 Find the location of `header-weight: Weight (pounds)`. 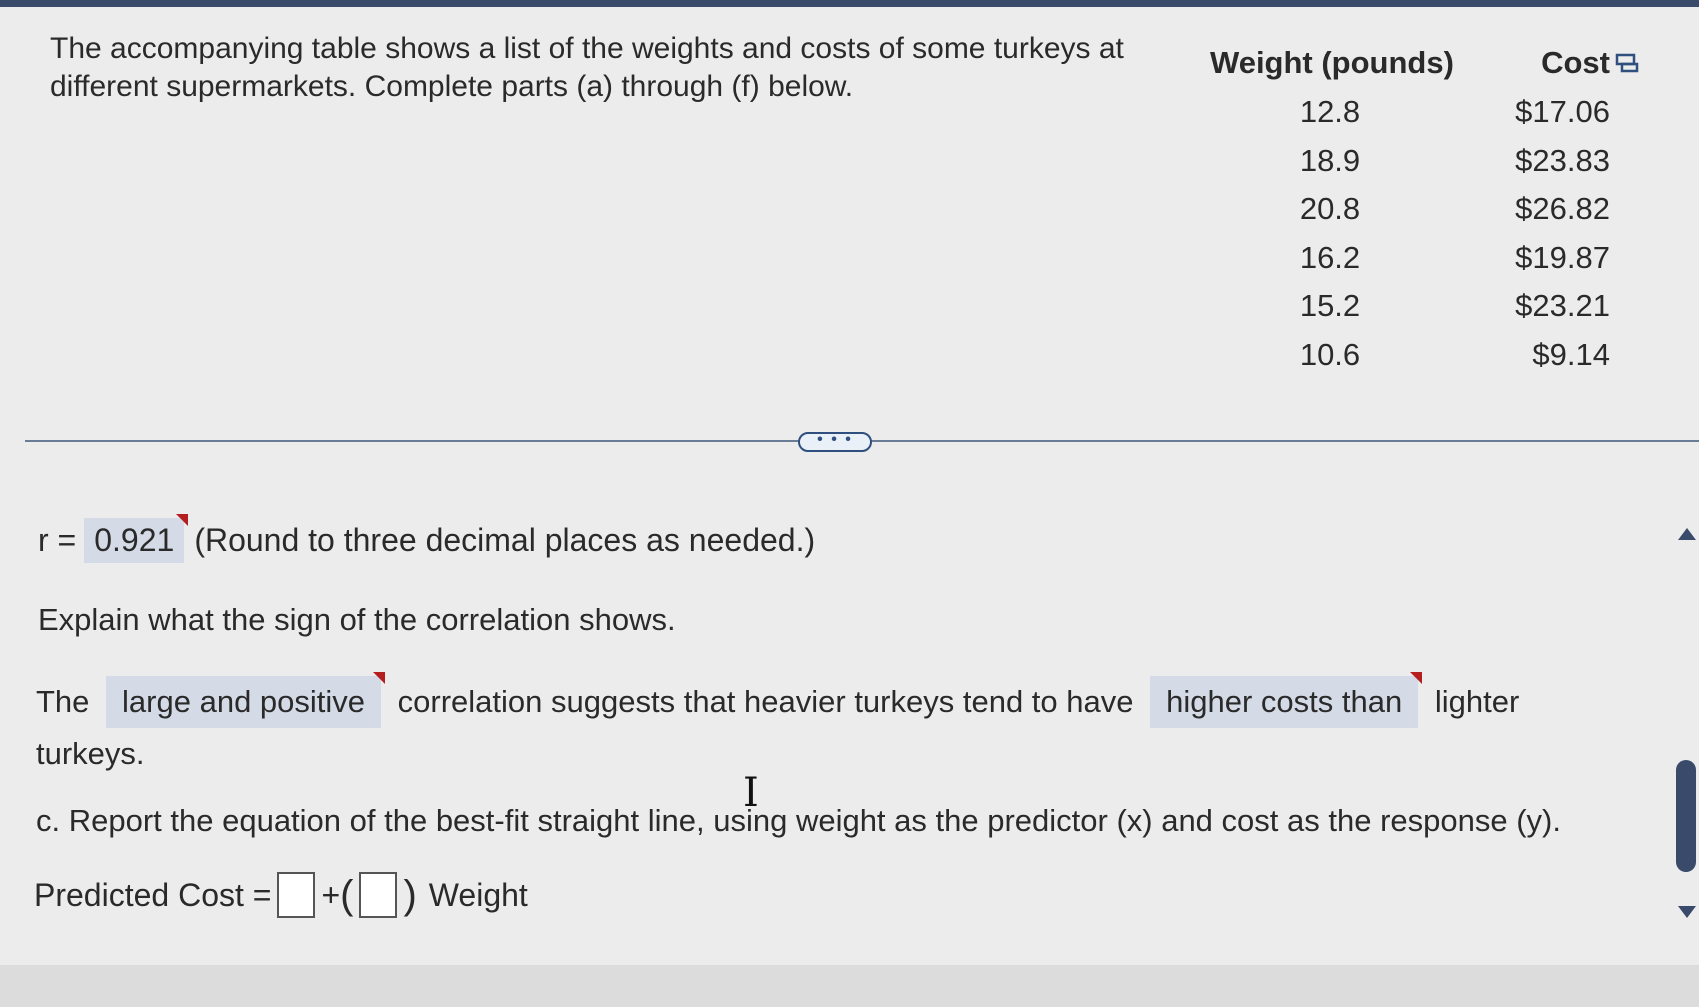

header-weight: Weight (pounds) is located at coordinates (1332, 62).